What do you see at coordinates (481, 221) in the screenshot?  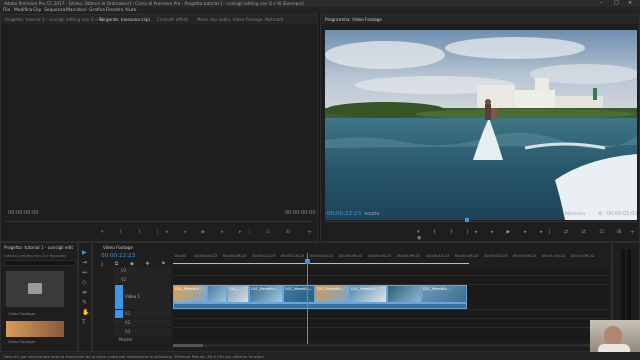 I see `program-scrub-bar` at bounding box center [481, 221].